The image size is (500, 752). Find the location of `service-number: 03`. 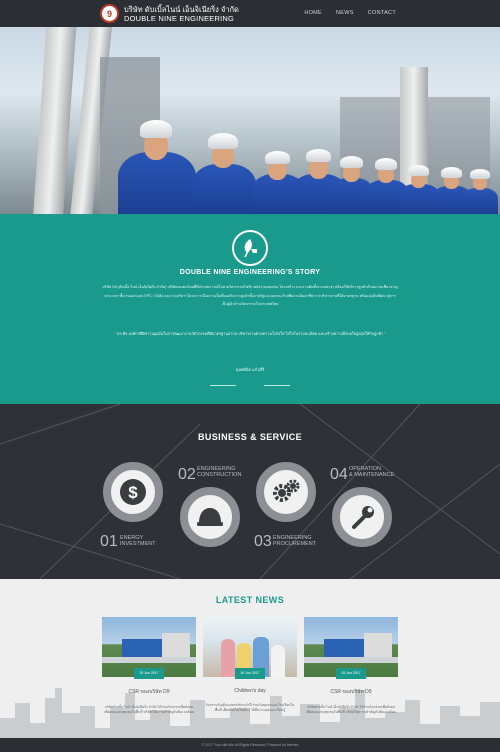

service-number: 03 is located at coordinates (263, 541).